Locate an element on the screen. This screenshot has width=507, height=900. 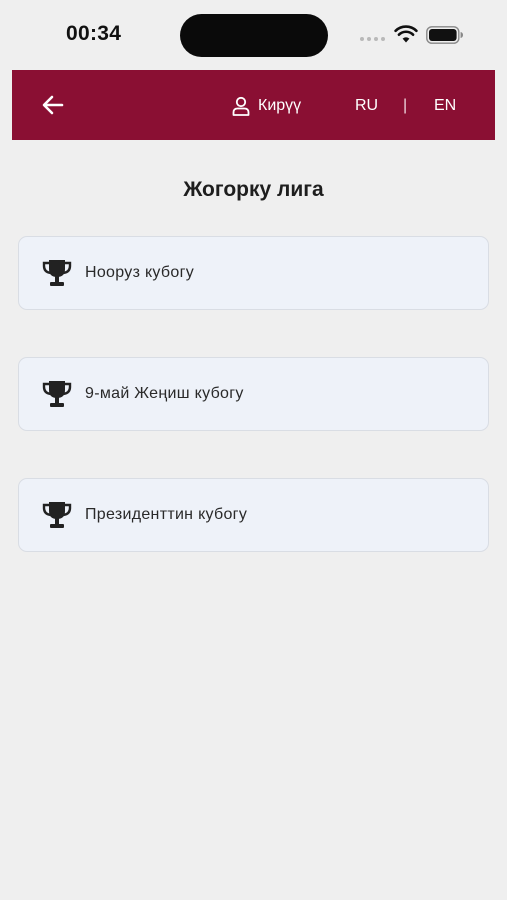
language-ru-button: RU is located at coordinates (366, 106).